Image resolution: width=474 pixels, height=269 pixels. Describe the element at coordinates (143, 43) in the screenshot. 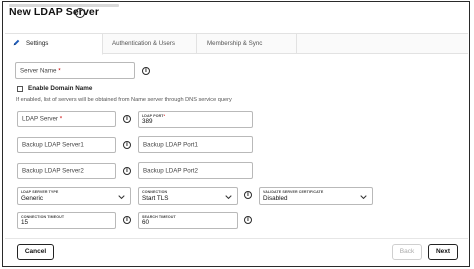

I see `tab-authentication-users-label: Authentication & Users` at that location.